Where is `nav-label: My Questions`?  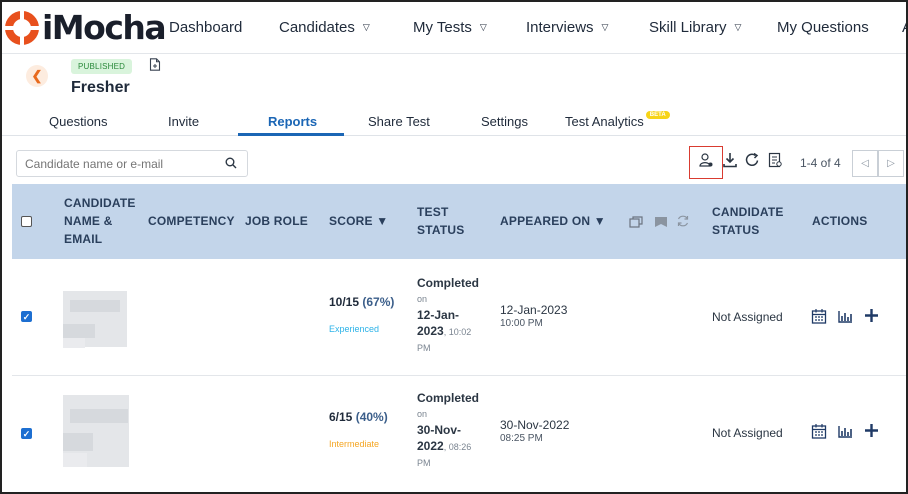
nav-label: My Questions is located at coordinates (823, 27).